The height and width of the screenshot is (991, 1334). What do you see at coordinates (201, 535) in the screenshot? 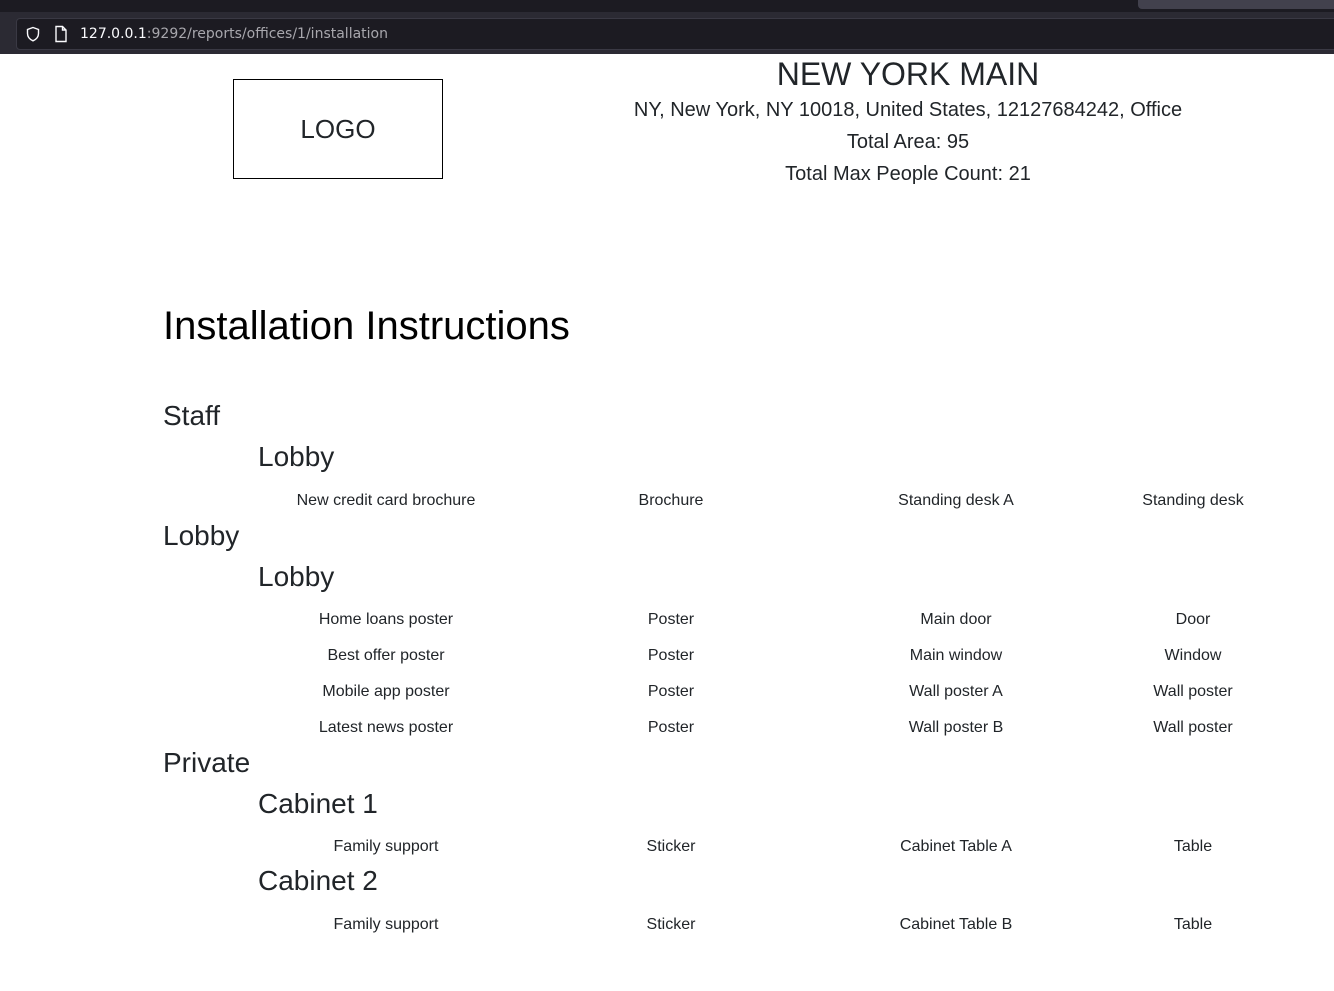
I see `category-heading-lobby: Lobby` at bounding box center [201, 535].